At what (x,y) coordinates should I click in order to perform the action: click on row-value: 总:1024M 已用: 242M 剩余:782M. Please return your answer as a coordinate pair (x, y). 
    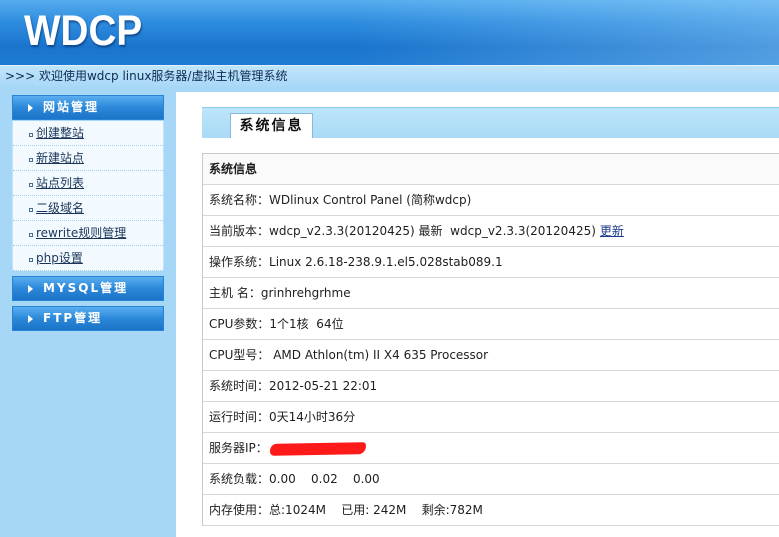
    Looking at the image, I should click on (376, 510).